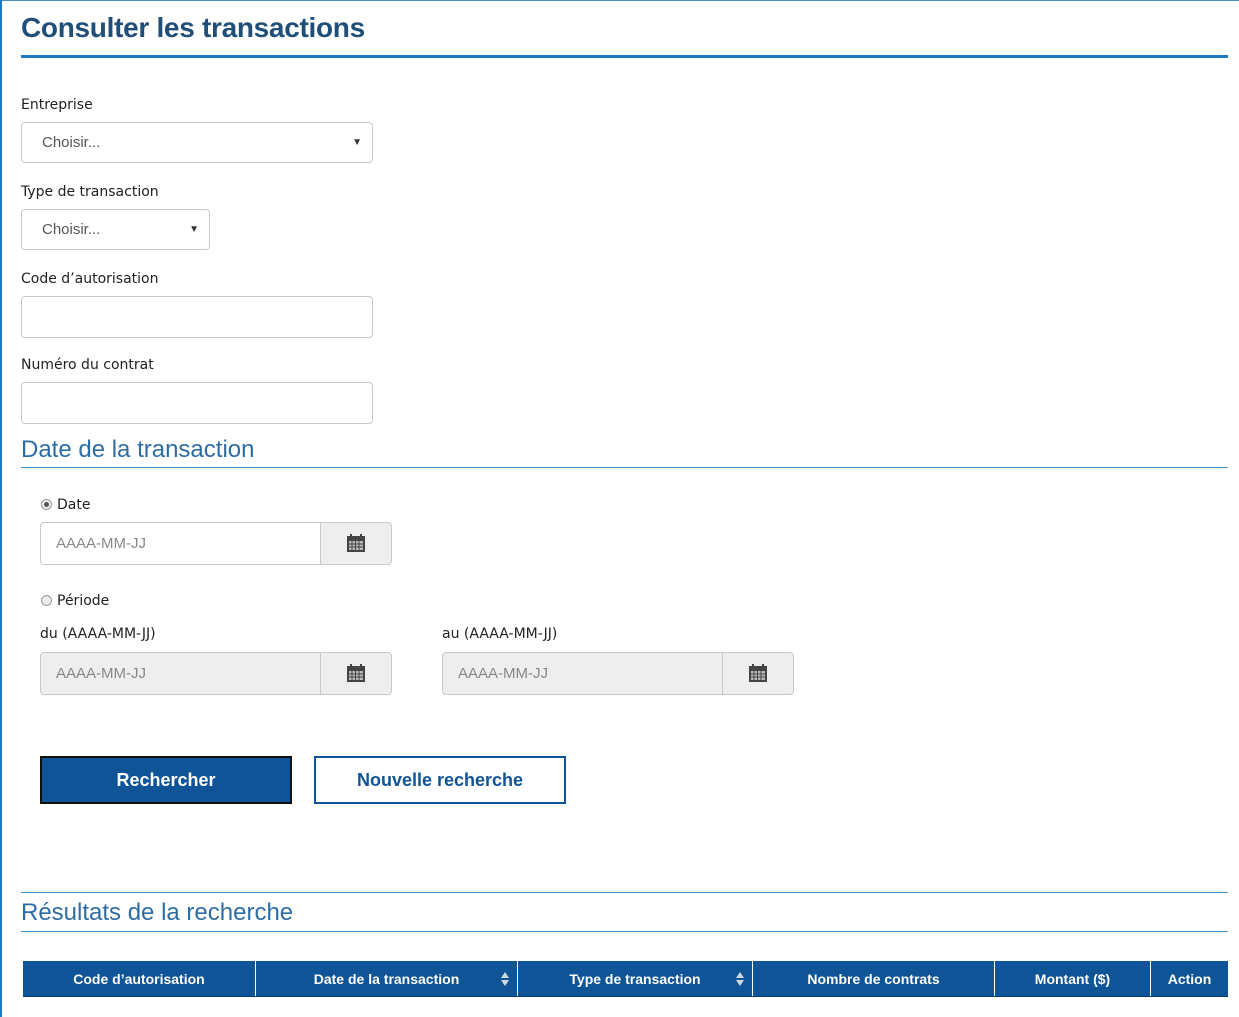  I want to click on column-header-date: Date de la transaction, so click(387, 978).